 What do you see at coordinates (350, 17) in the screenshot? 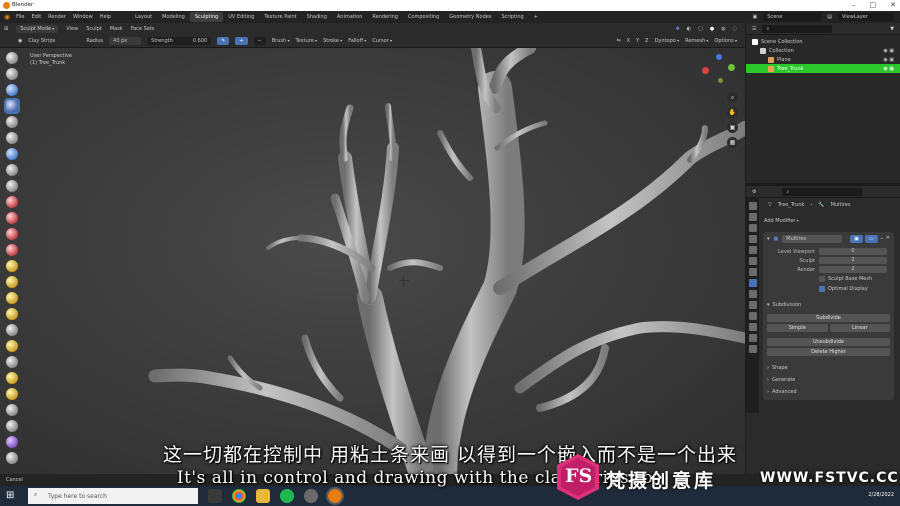
I see `workspace-tab-animation: Animation` at bounding box center [350, 17].